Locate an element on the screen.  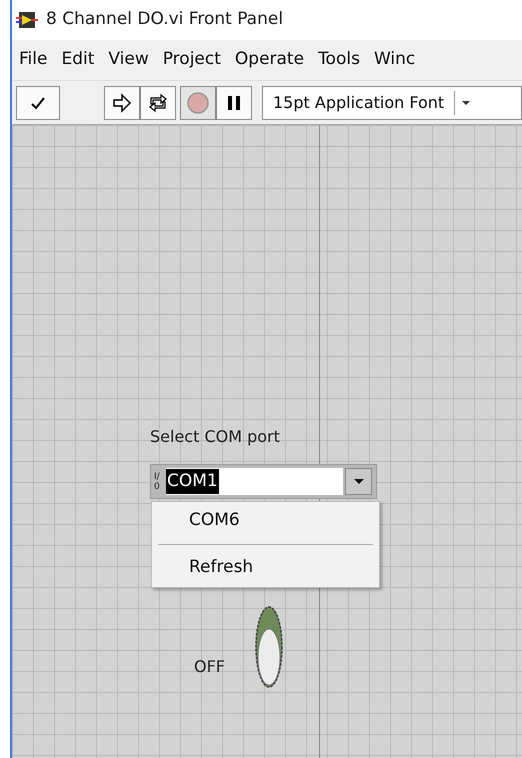
io-glyph: I/0 is located at coordinates (157, 482).